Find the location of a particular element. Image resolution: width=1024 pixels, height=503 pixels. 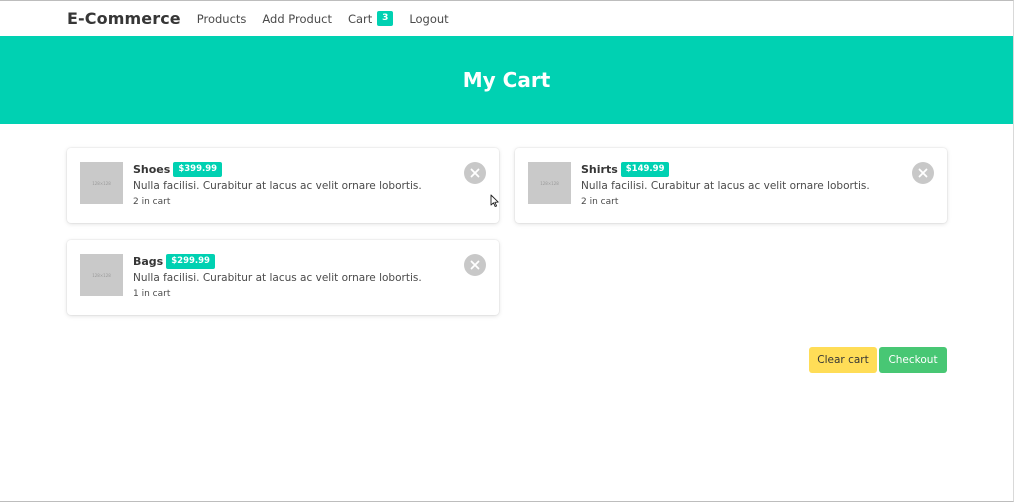

page-title: My Cart is located at coordinates (506, 80).